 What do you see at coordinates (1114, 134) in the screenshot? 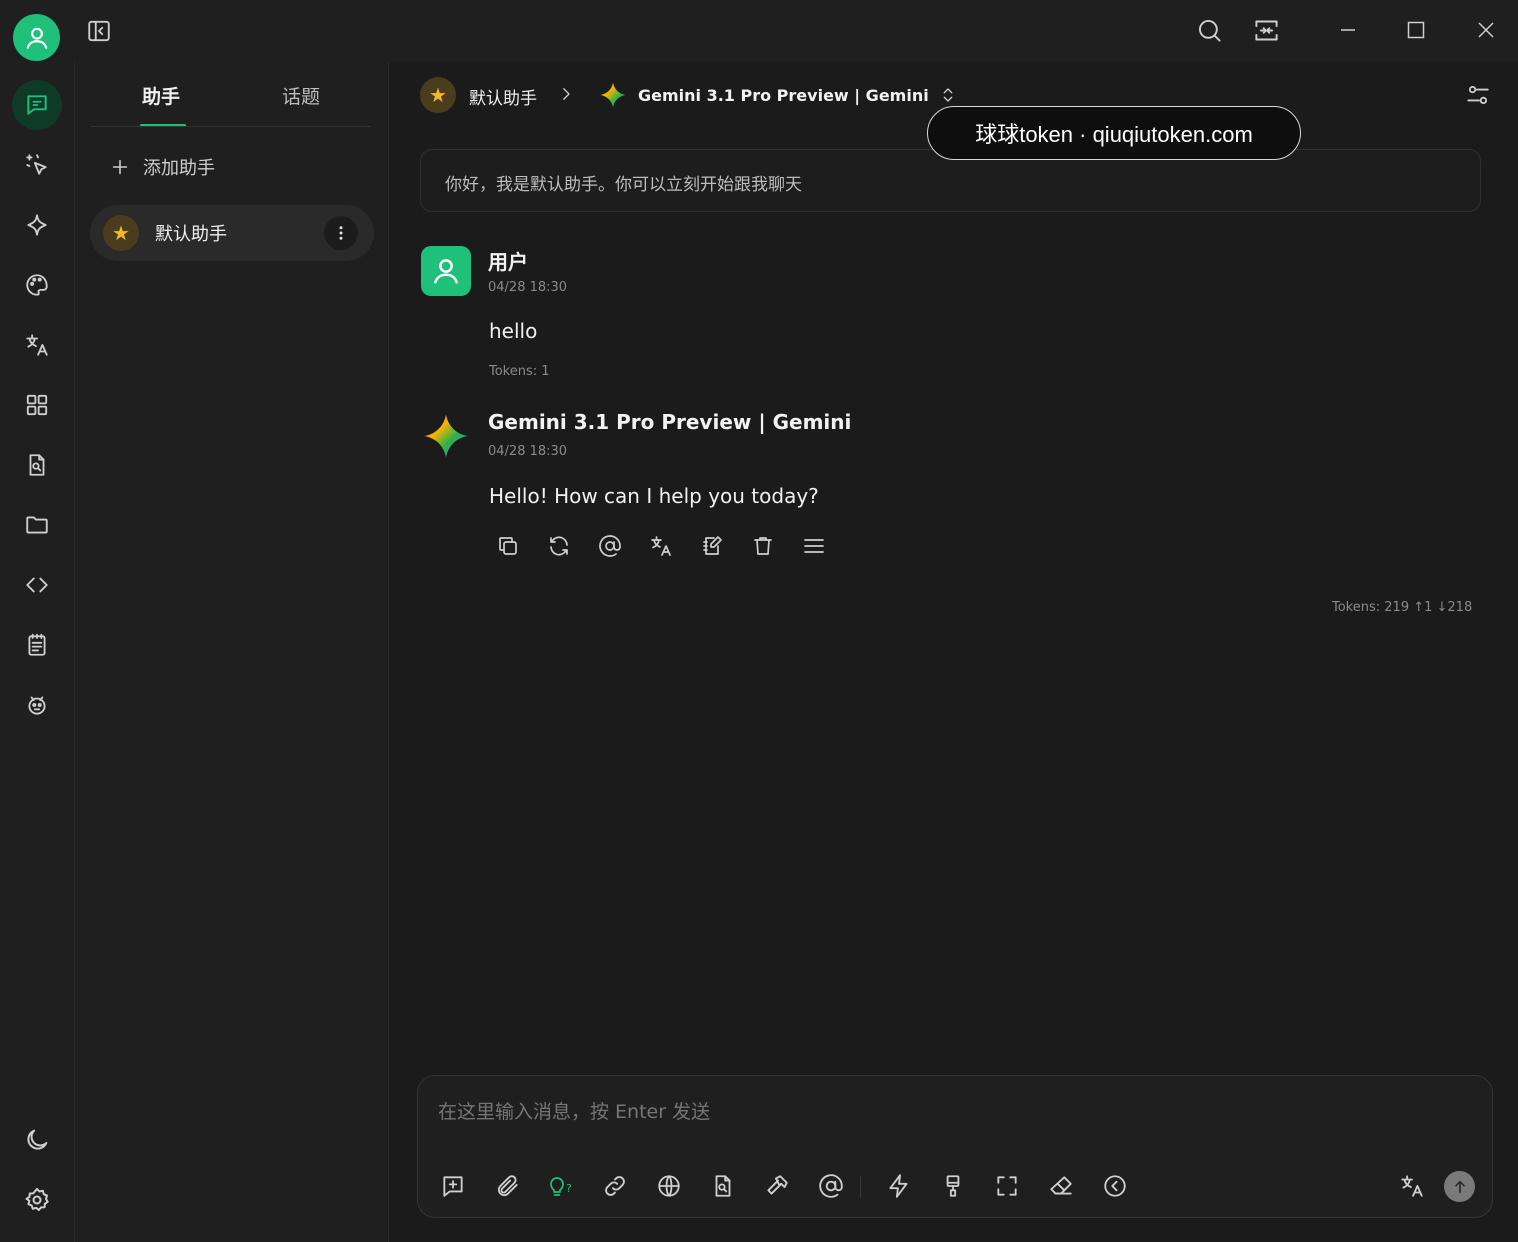
I see `watermark-text: 球球token · qiuqiutoken.com` at bounding box center [1114, 134].